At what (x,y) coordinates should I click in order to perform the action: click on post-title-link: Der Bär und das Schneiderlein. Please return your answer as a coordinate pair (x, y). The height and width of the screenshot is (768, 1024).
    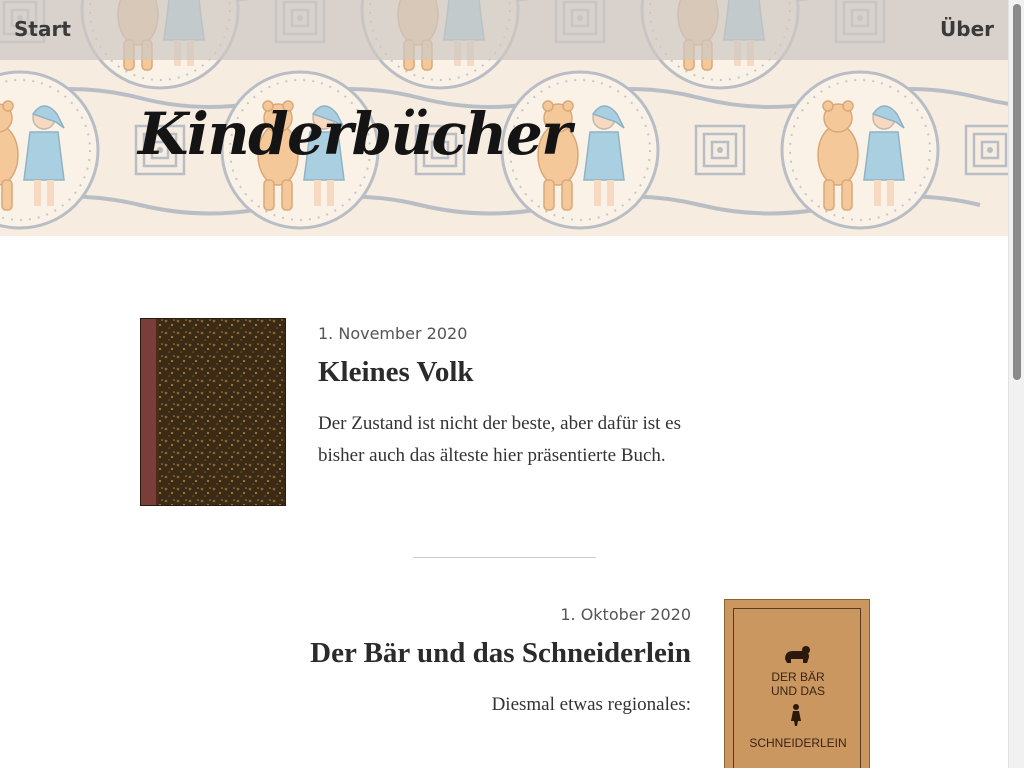
    Looking at the image, I should click on (500, 653).